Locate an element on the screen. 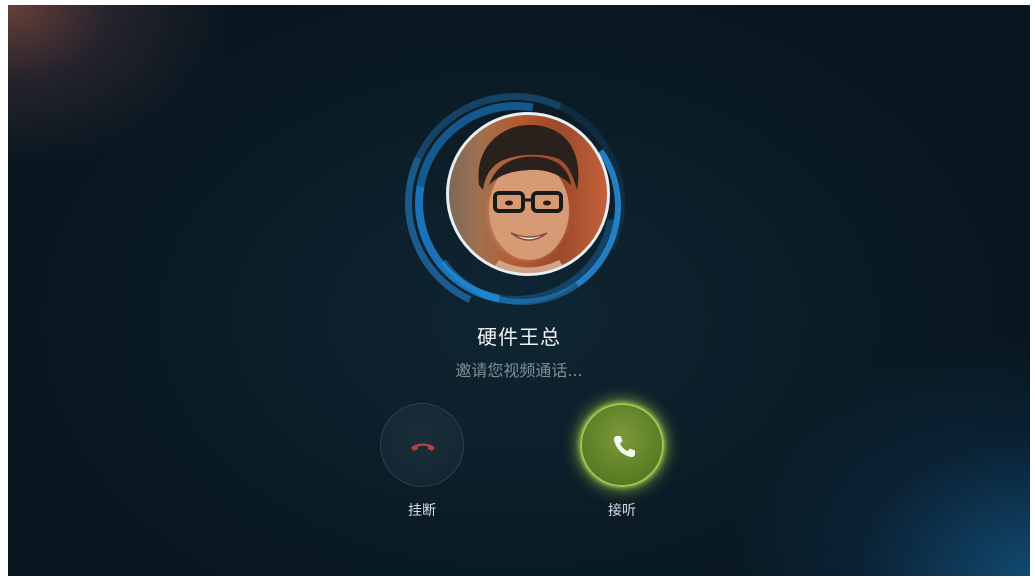 This screenshot has width=1035, height=580. phone-icon is located at coordinates (624, 447).